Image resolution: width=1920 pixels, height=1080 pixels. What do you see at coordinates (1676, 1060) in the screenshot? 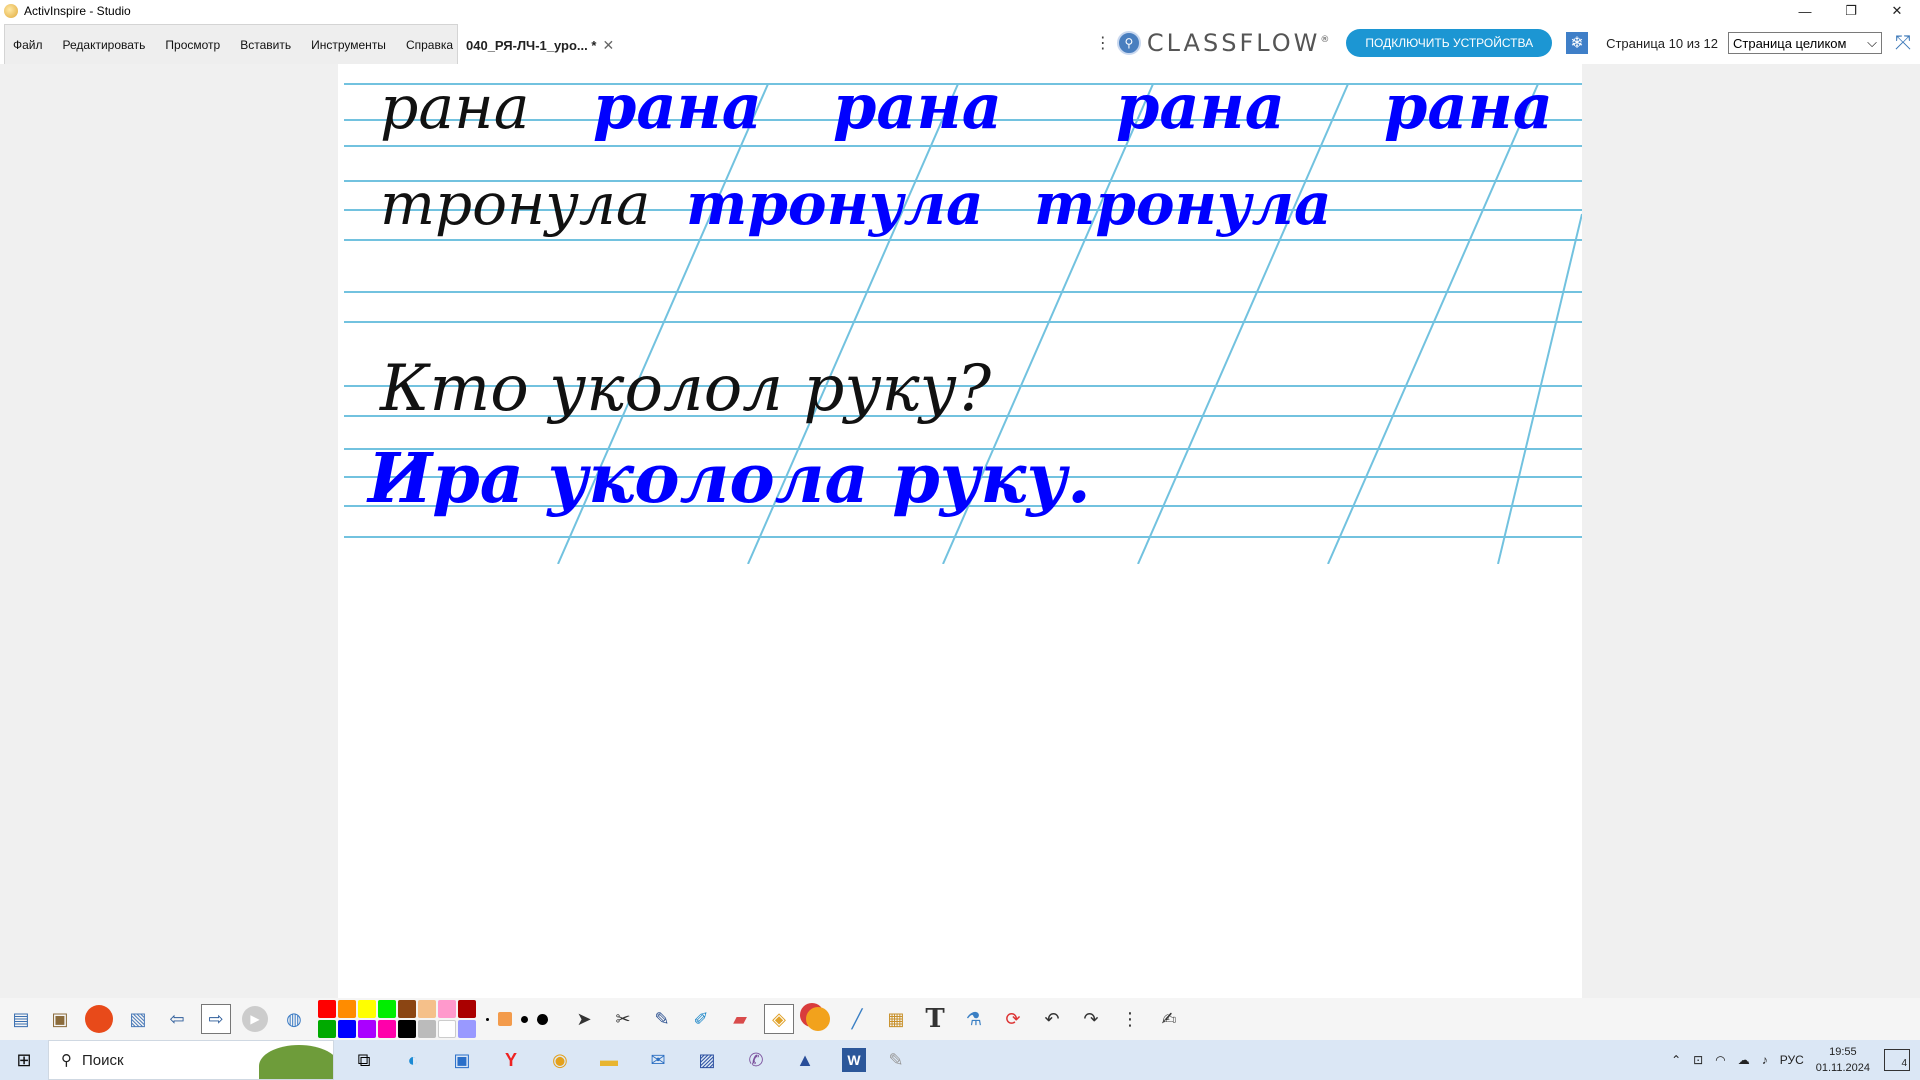
I see `tray-chevron-up-icon: ⌃` at bounding box center [1676, 1060].